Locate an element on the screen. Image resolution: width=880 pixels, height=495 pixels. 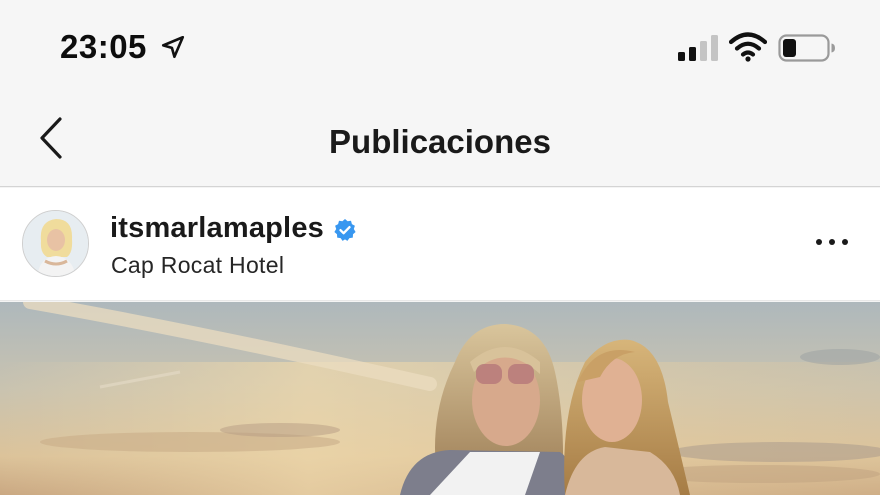
username-row: itsmarlamaples is located at coordinates (233, 228).